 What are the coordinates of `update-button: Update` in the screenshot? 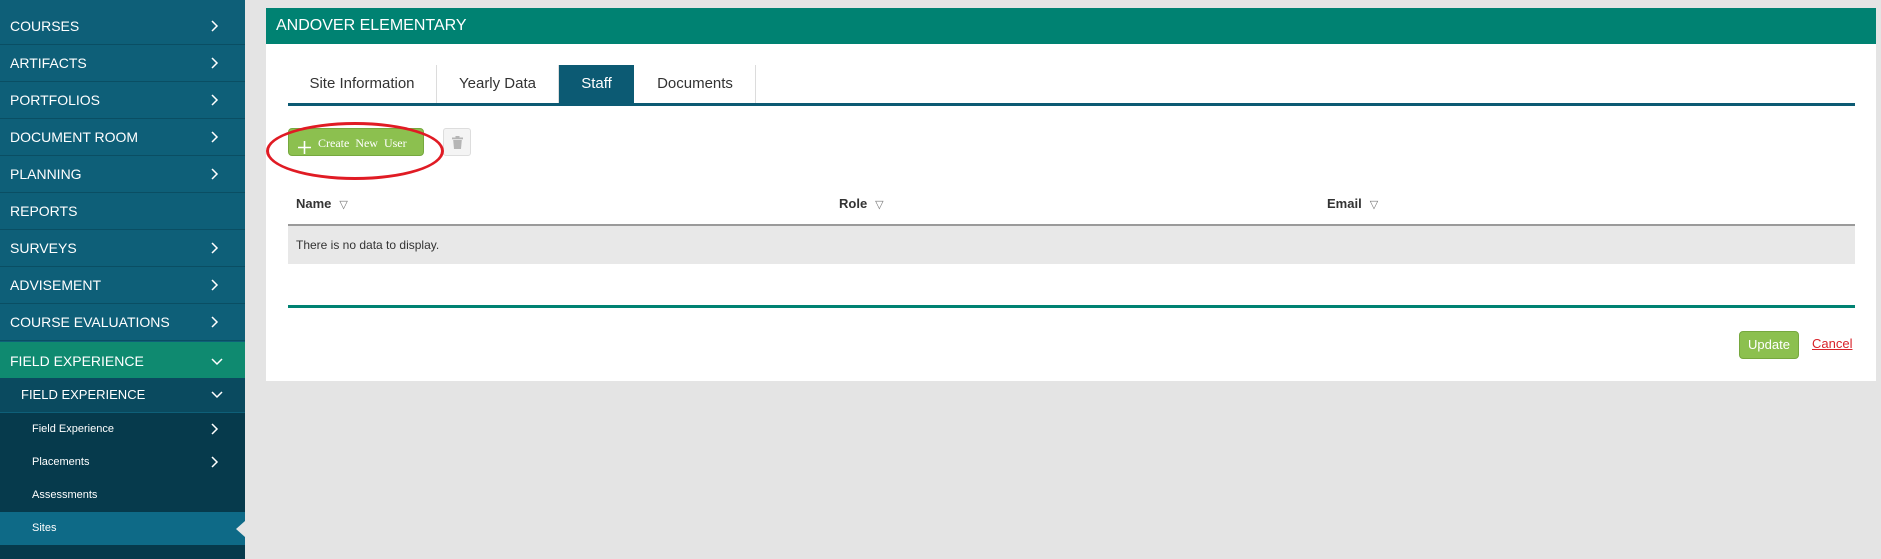 It's located at (1769, 345).